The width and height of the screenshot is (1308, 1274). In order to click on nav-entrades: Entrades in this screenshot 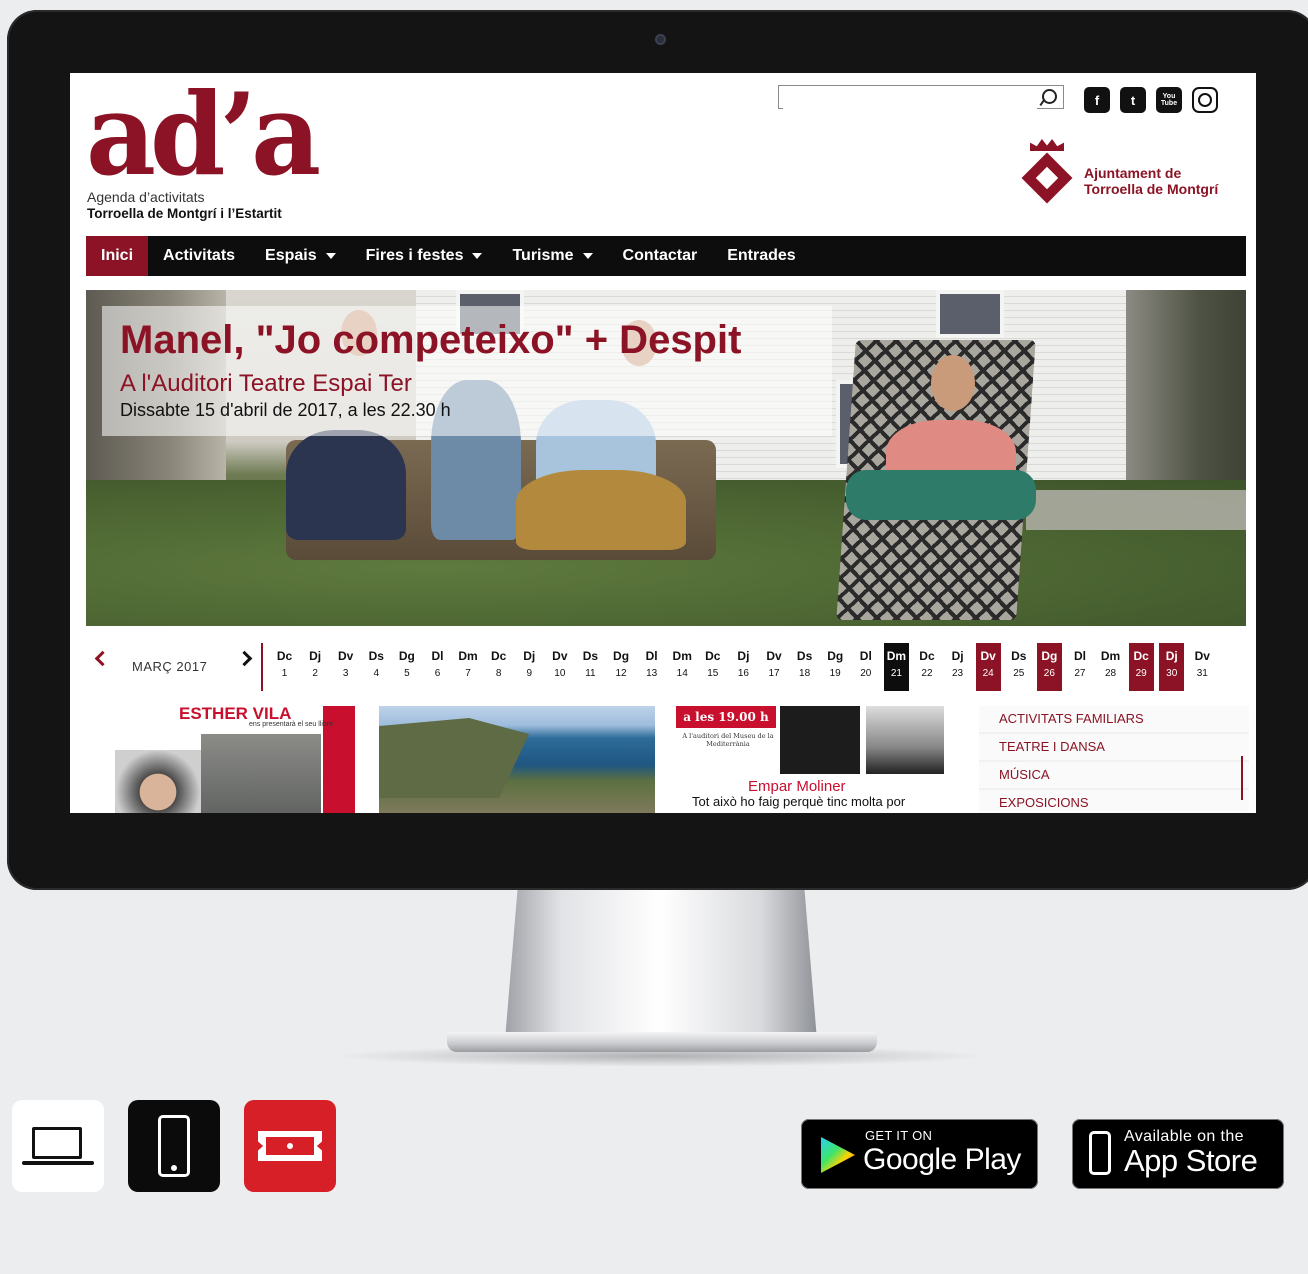, I will do `click(761, 256)`.